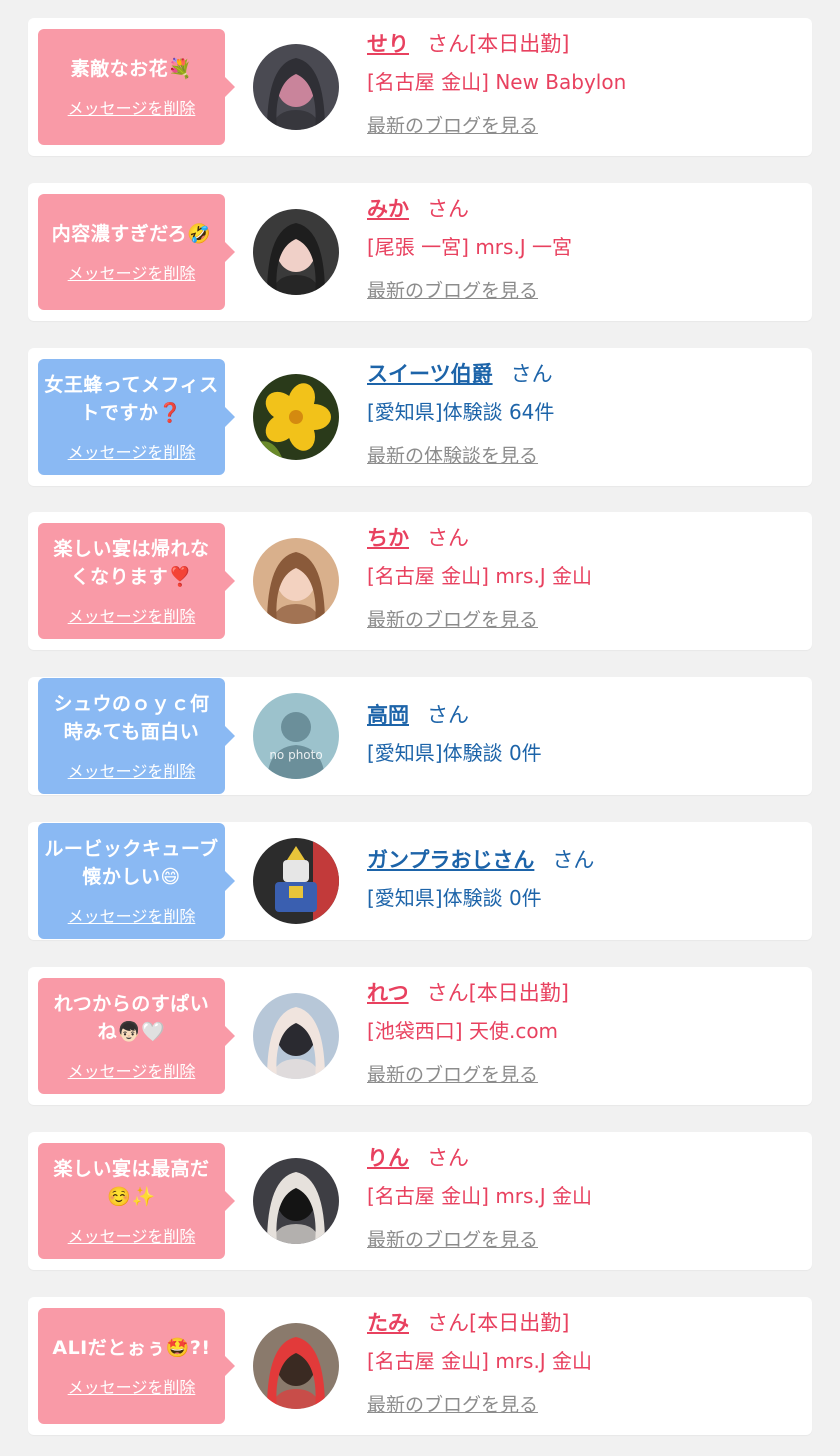 Image resolution: width=840 pixels, height=1456 pixels. Describe the element at coordinates (497, 82) in the screenshot. I see `shop-label: [名古屋 金山] New Babylon` at that location.